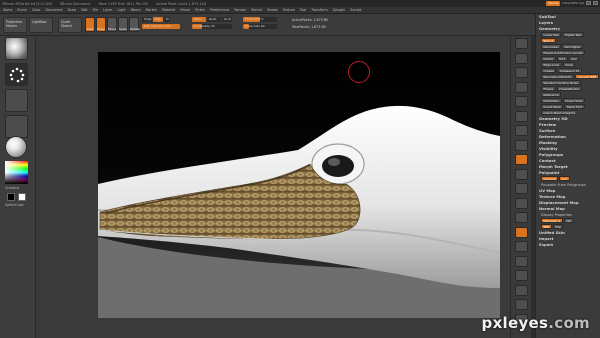  Describe the element at coordinates (339, 10) in the screenshot. I see `menu-item: Zplugin` at that location.